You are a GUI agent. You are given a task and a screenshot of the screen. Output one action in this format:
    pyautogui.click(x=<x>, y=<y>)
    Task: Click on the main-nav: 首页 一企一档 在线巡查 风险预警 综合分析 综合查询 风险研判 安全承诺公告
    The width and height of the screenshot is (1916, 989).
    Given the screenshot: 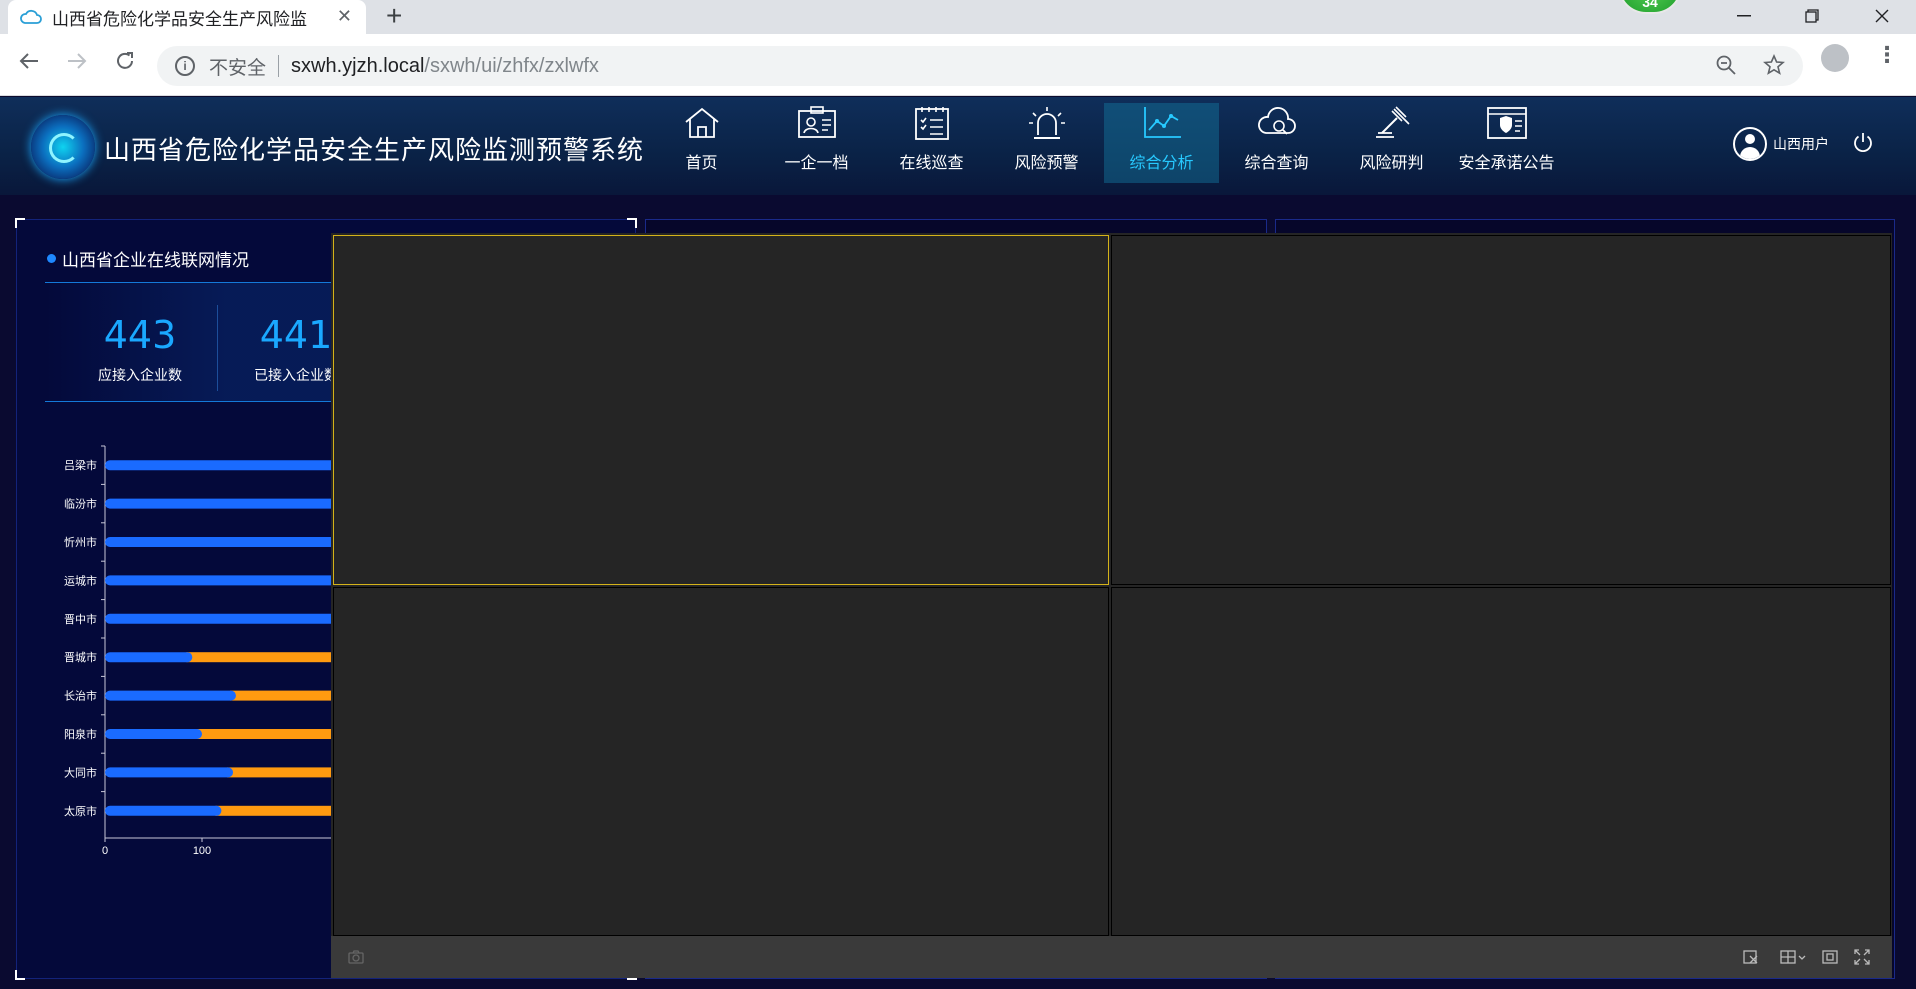 What is the action you would take?
    pyautogui.click(x=1104, y=145)
    